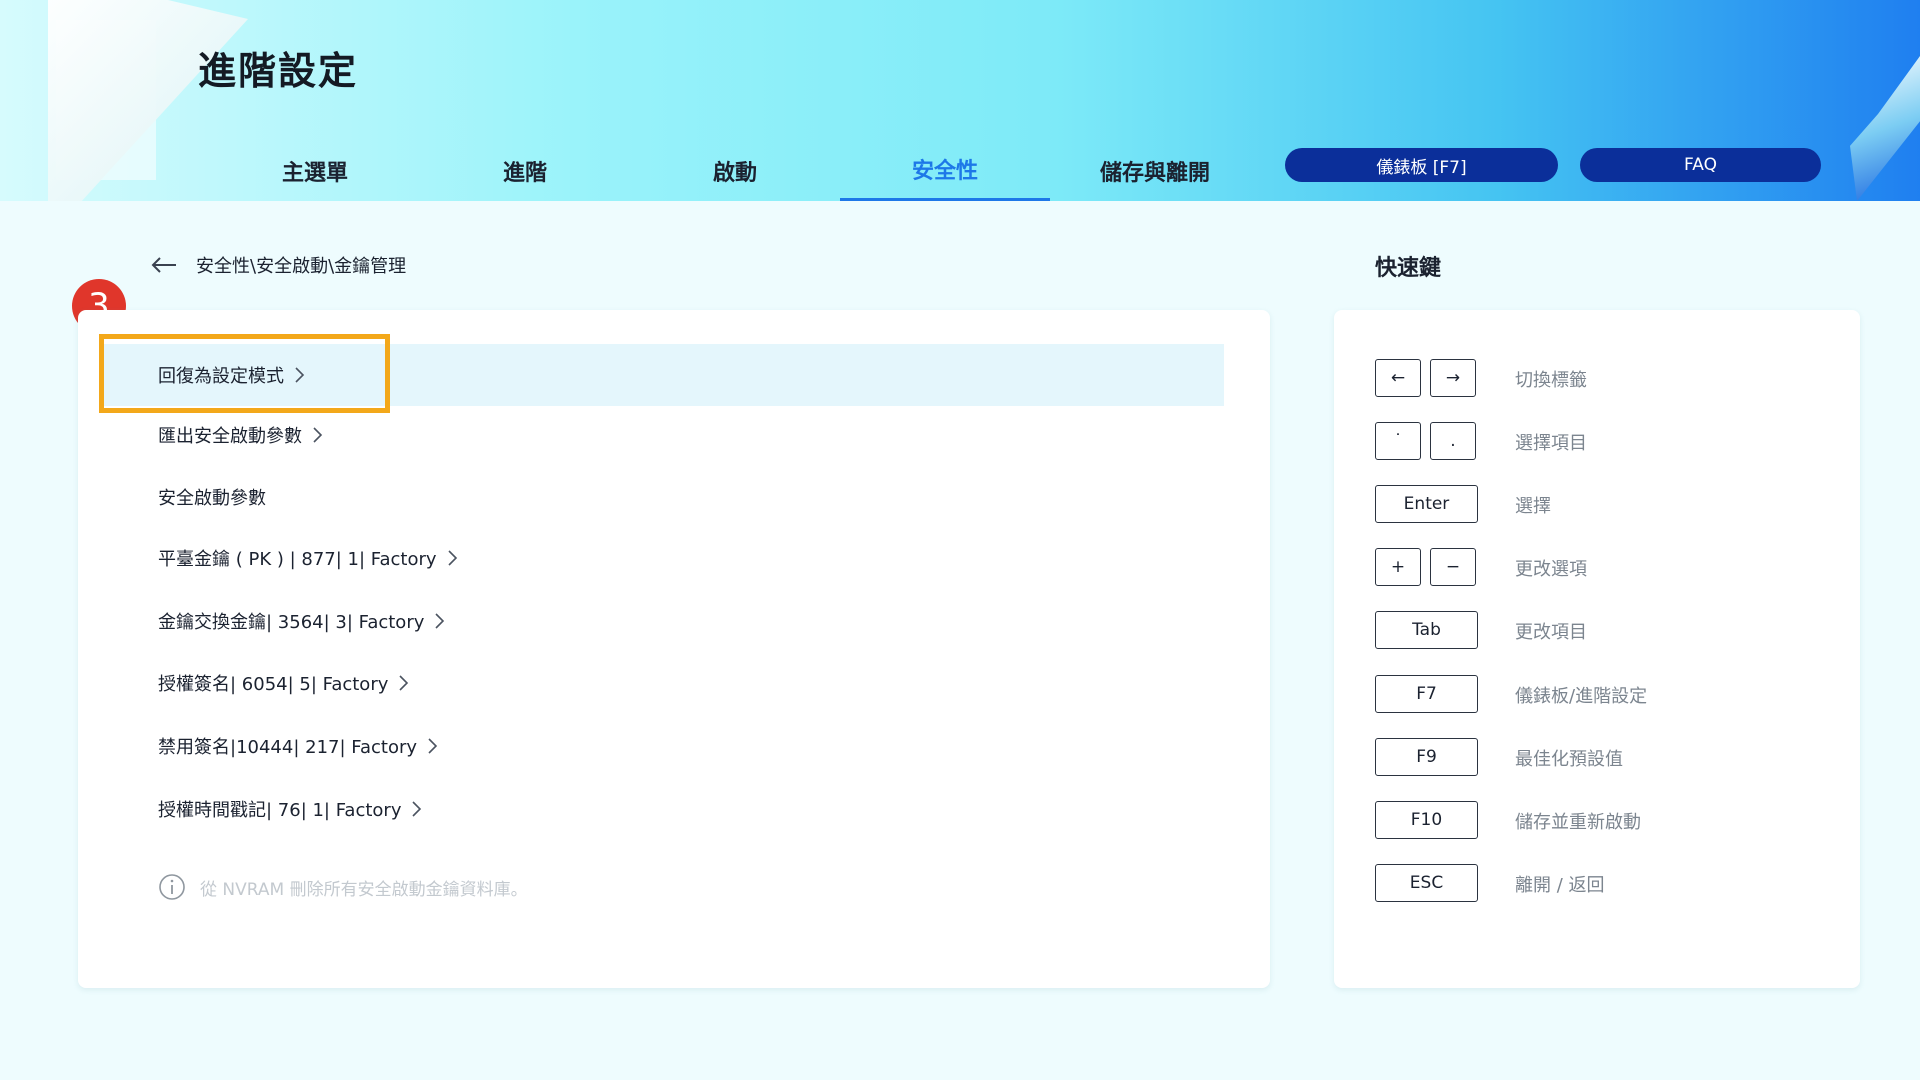 This screenshot has width=1920, height=1080. I want to click on shortcut-desc: 切換標籤, so click(1551, 380).